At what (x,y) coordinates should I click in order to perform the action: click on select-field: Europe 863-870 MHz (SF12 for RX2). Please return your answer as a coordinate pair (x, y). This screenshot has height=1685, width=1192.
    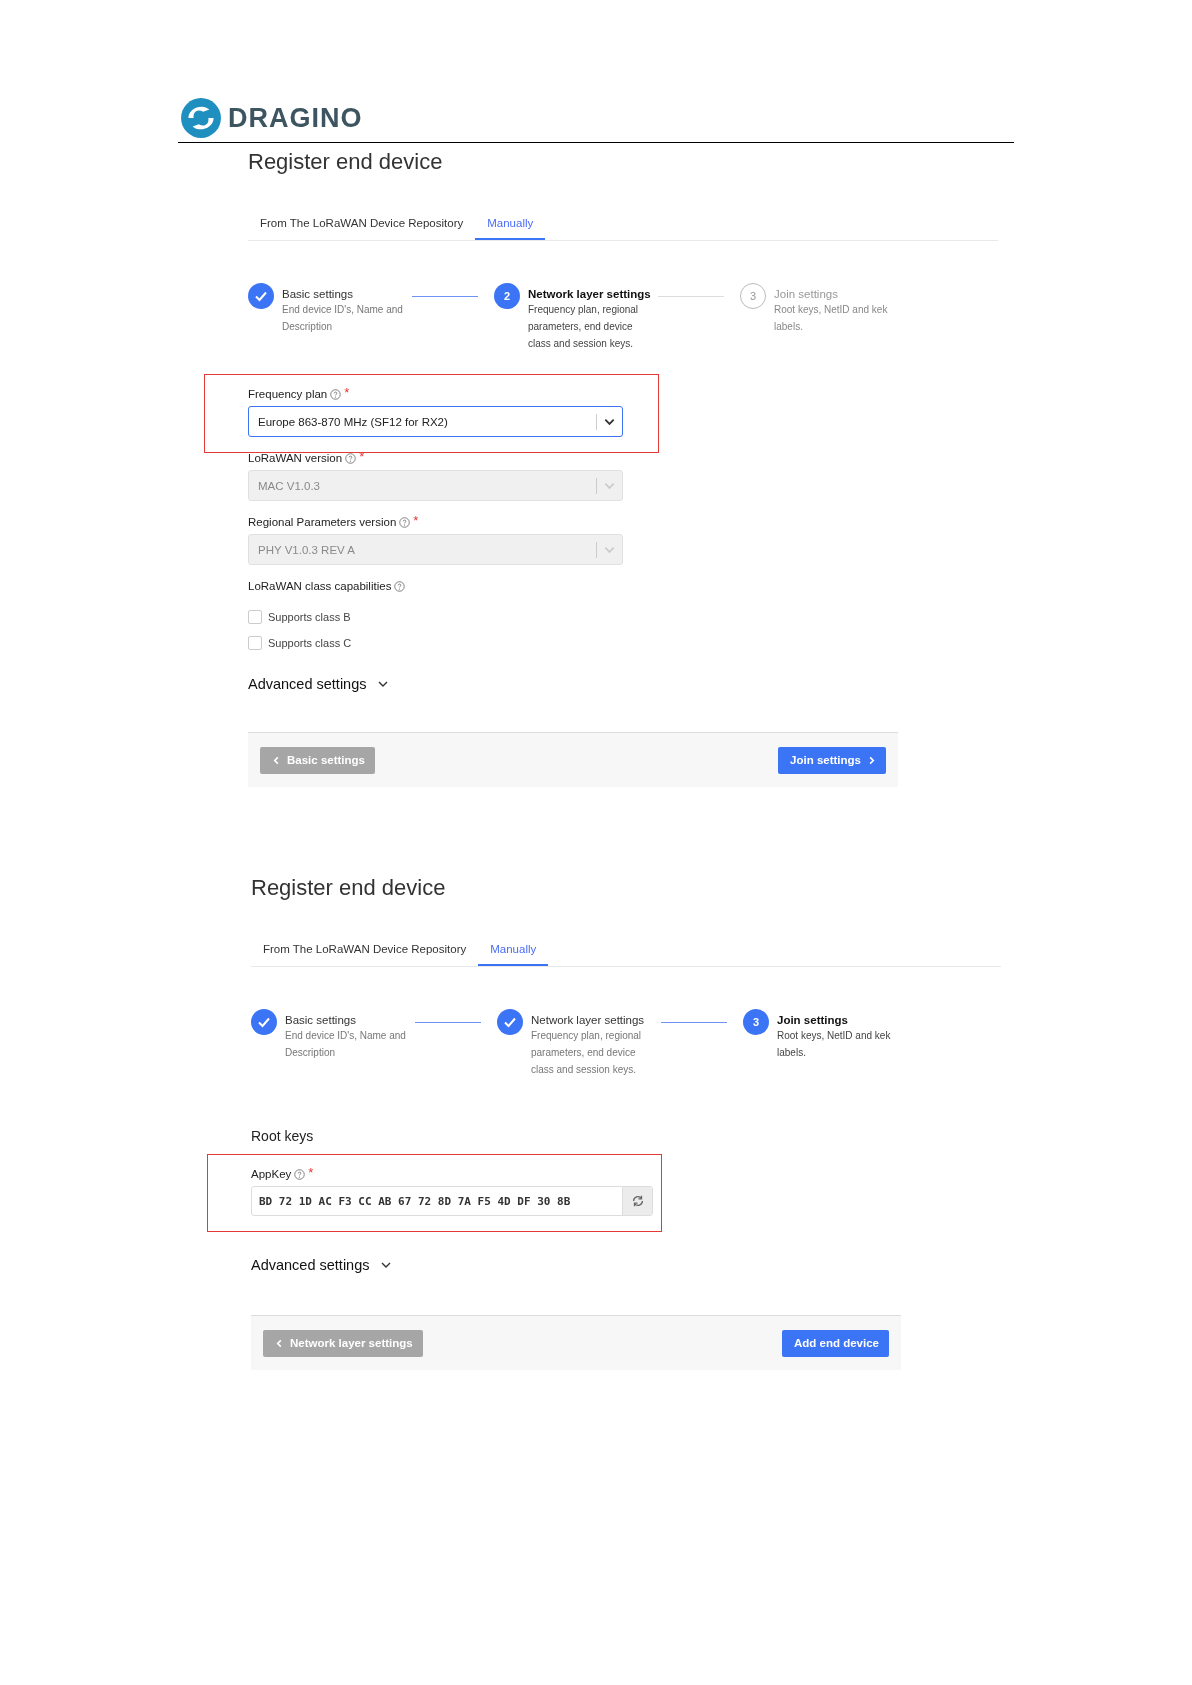
    Looking at the image, I should click on (435, 421).